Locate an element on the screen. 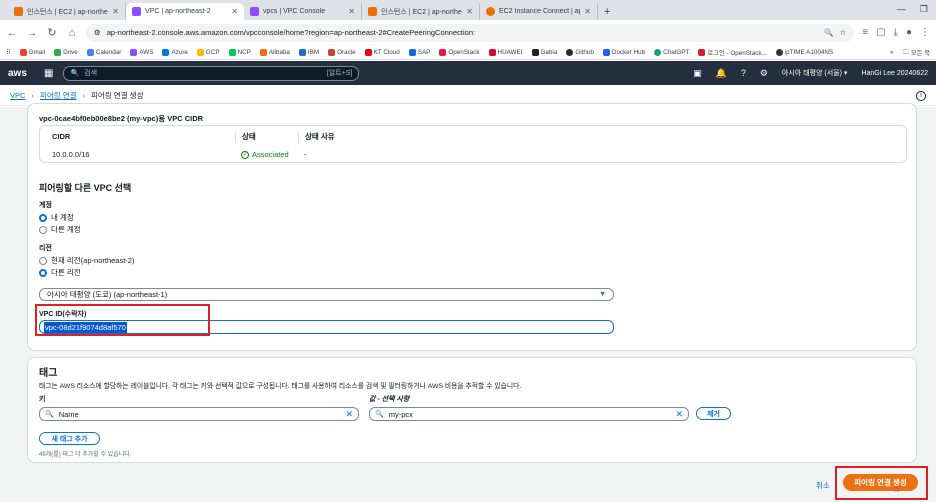 Image resolution: width=936 pixels, height=502 pixels. radio-my-account: 내 계정 is located at coordinates (56, 217).